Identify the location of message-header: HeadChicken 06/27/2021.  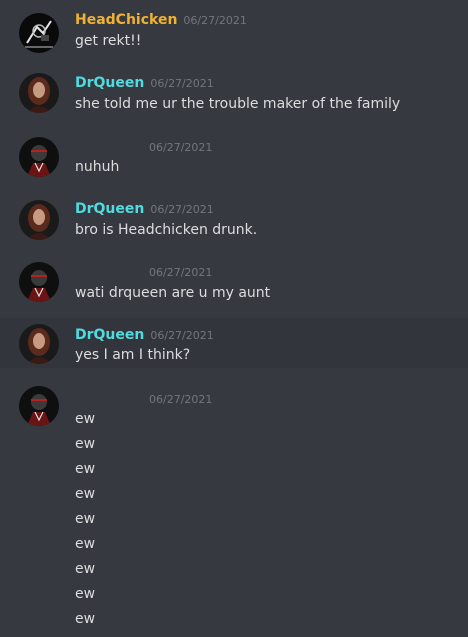
(161, 20).